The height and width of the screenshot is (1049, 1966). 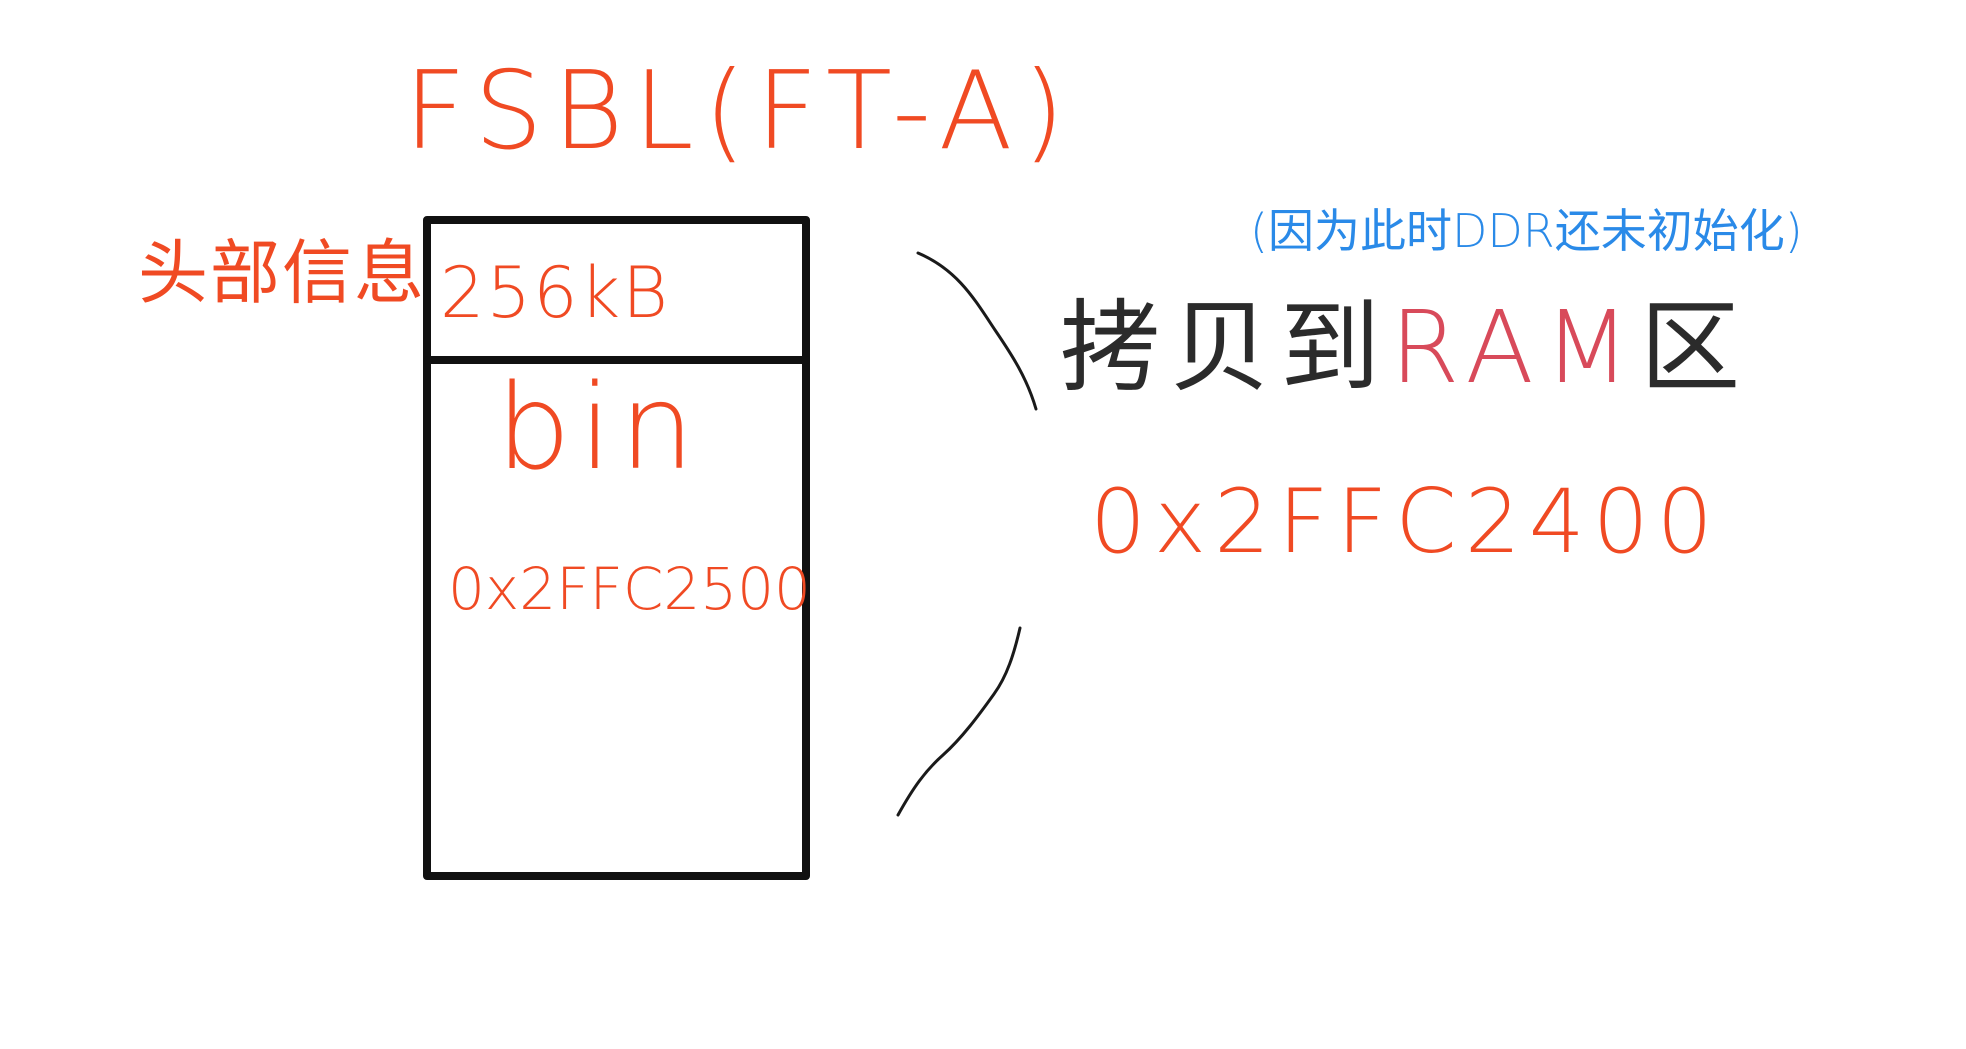 I want to click on copy-target-label: 拷贝到RAM区, so click(x=1405, y=348).